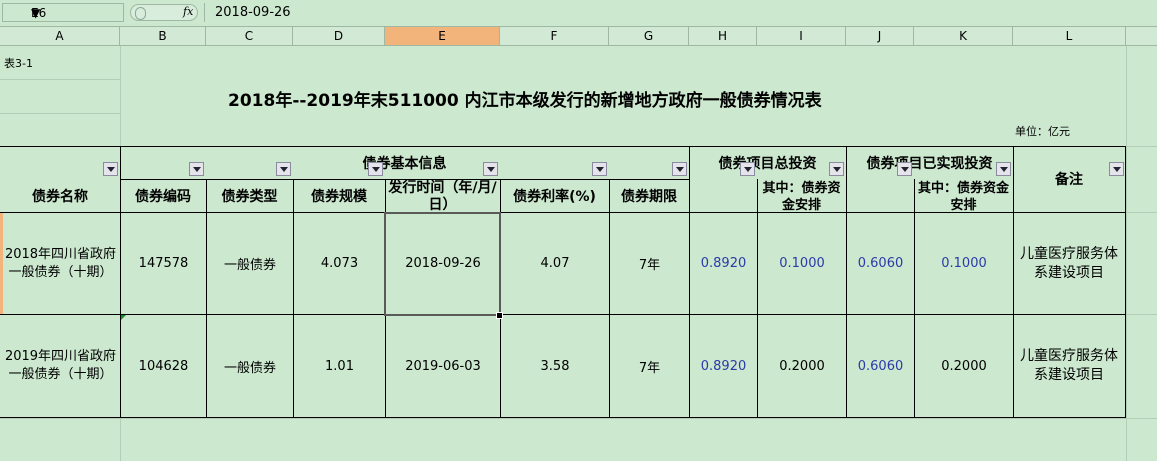 The width and height of the screenshot is (1157, 461). I want to click on header-issue-date: 发行时间（年/月/日）, so click(442, 196).